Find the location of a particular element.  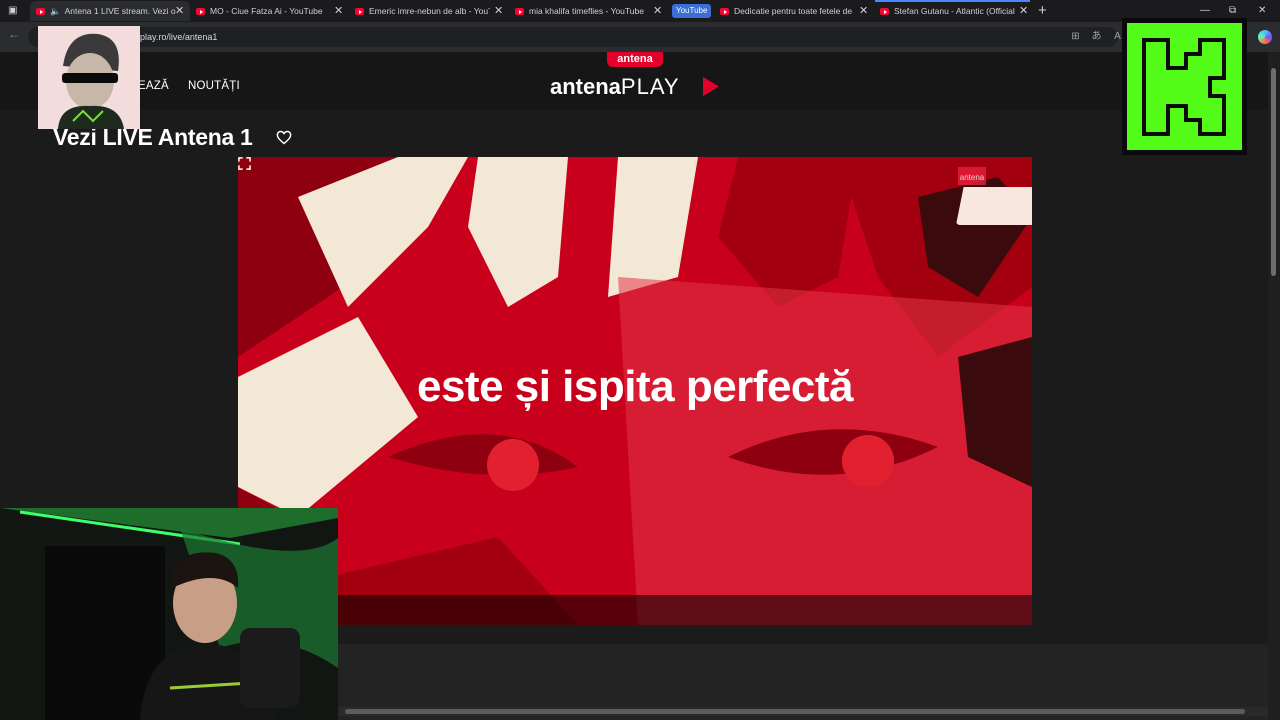

webcam-feed-art is located at coordinates (169, 614).